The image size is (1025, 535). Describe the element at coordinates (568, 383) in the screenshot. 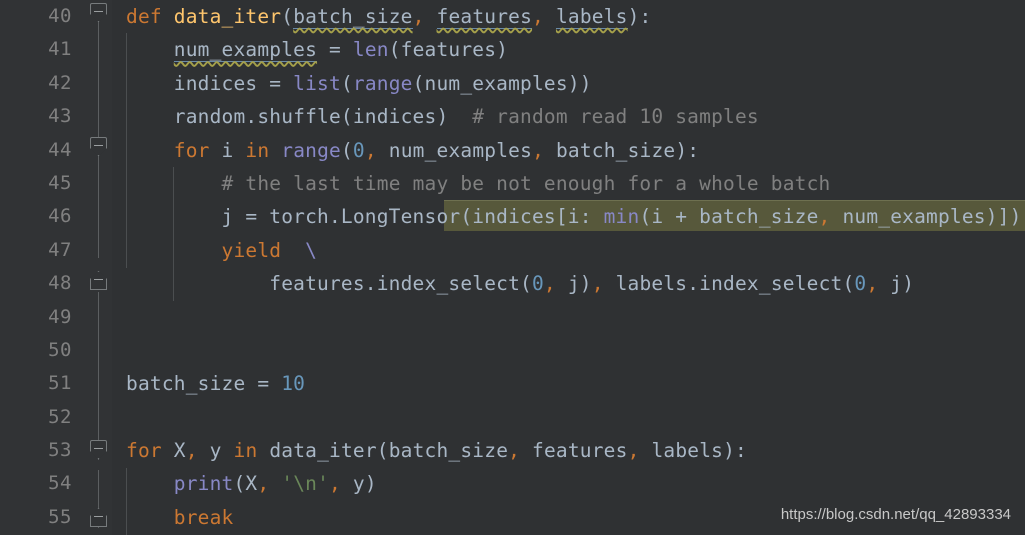

I see `code-line: batch_size = 10` at that location.